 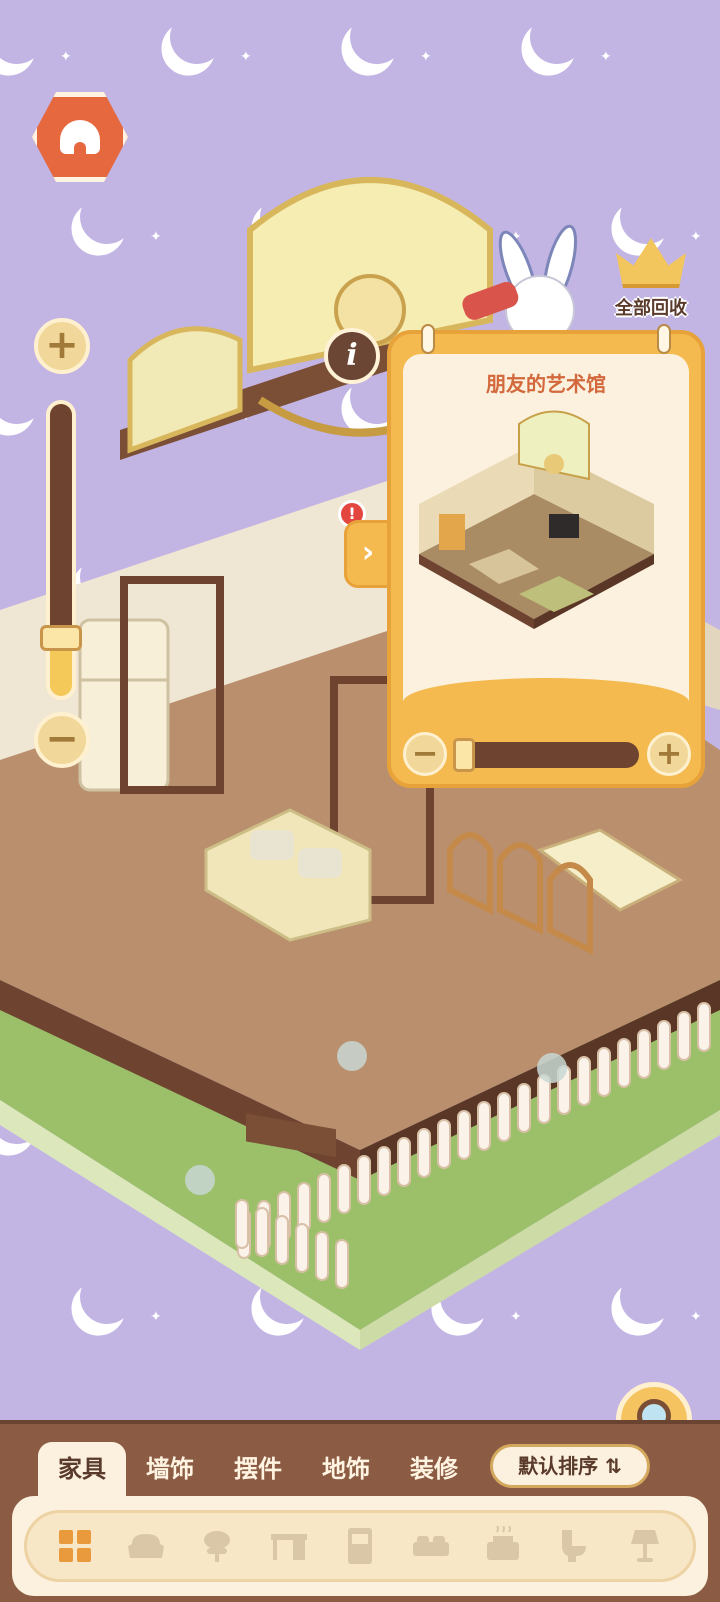 What do you see at coordinates (170, 1469) in the screenshot?
I see `tab-wall-decor: 墙饰` at bounding box center [170, 1469].